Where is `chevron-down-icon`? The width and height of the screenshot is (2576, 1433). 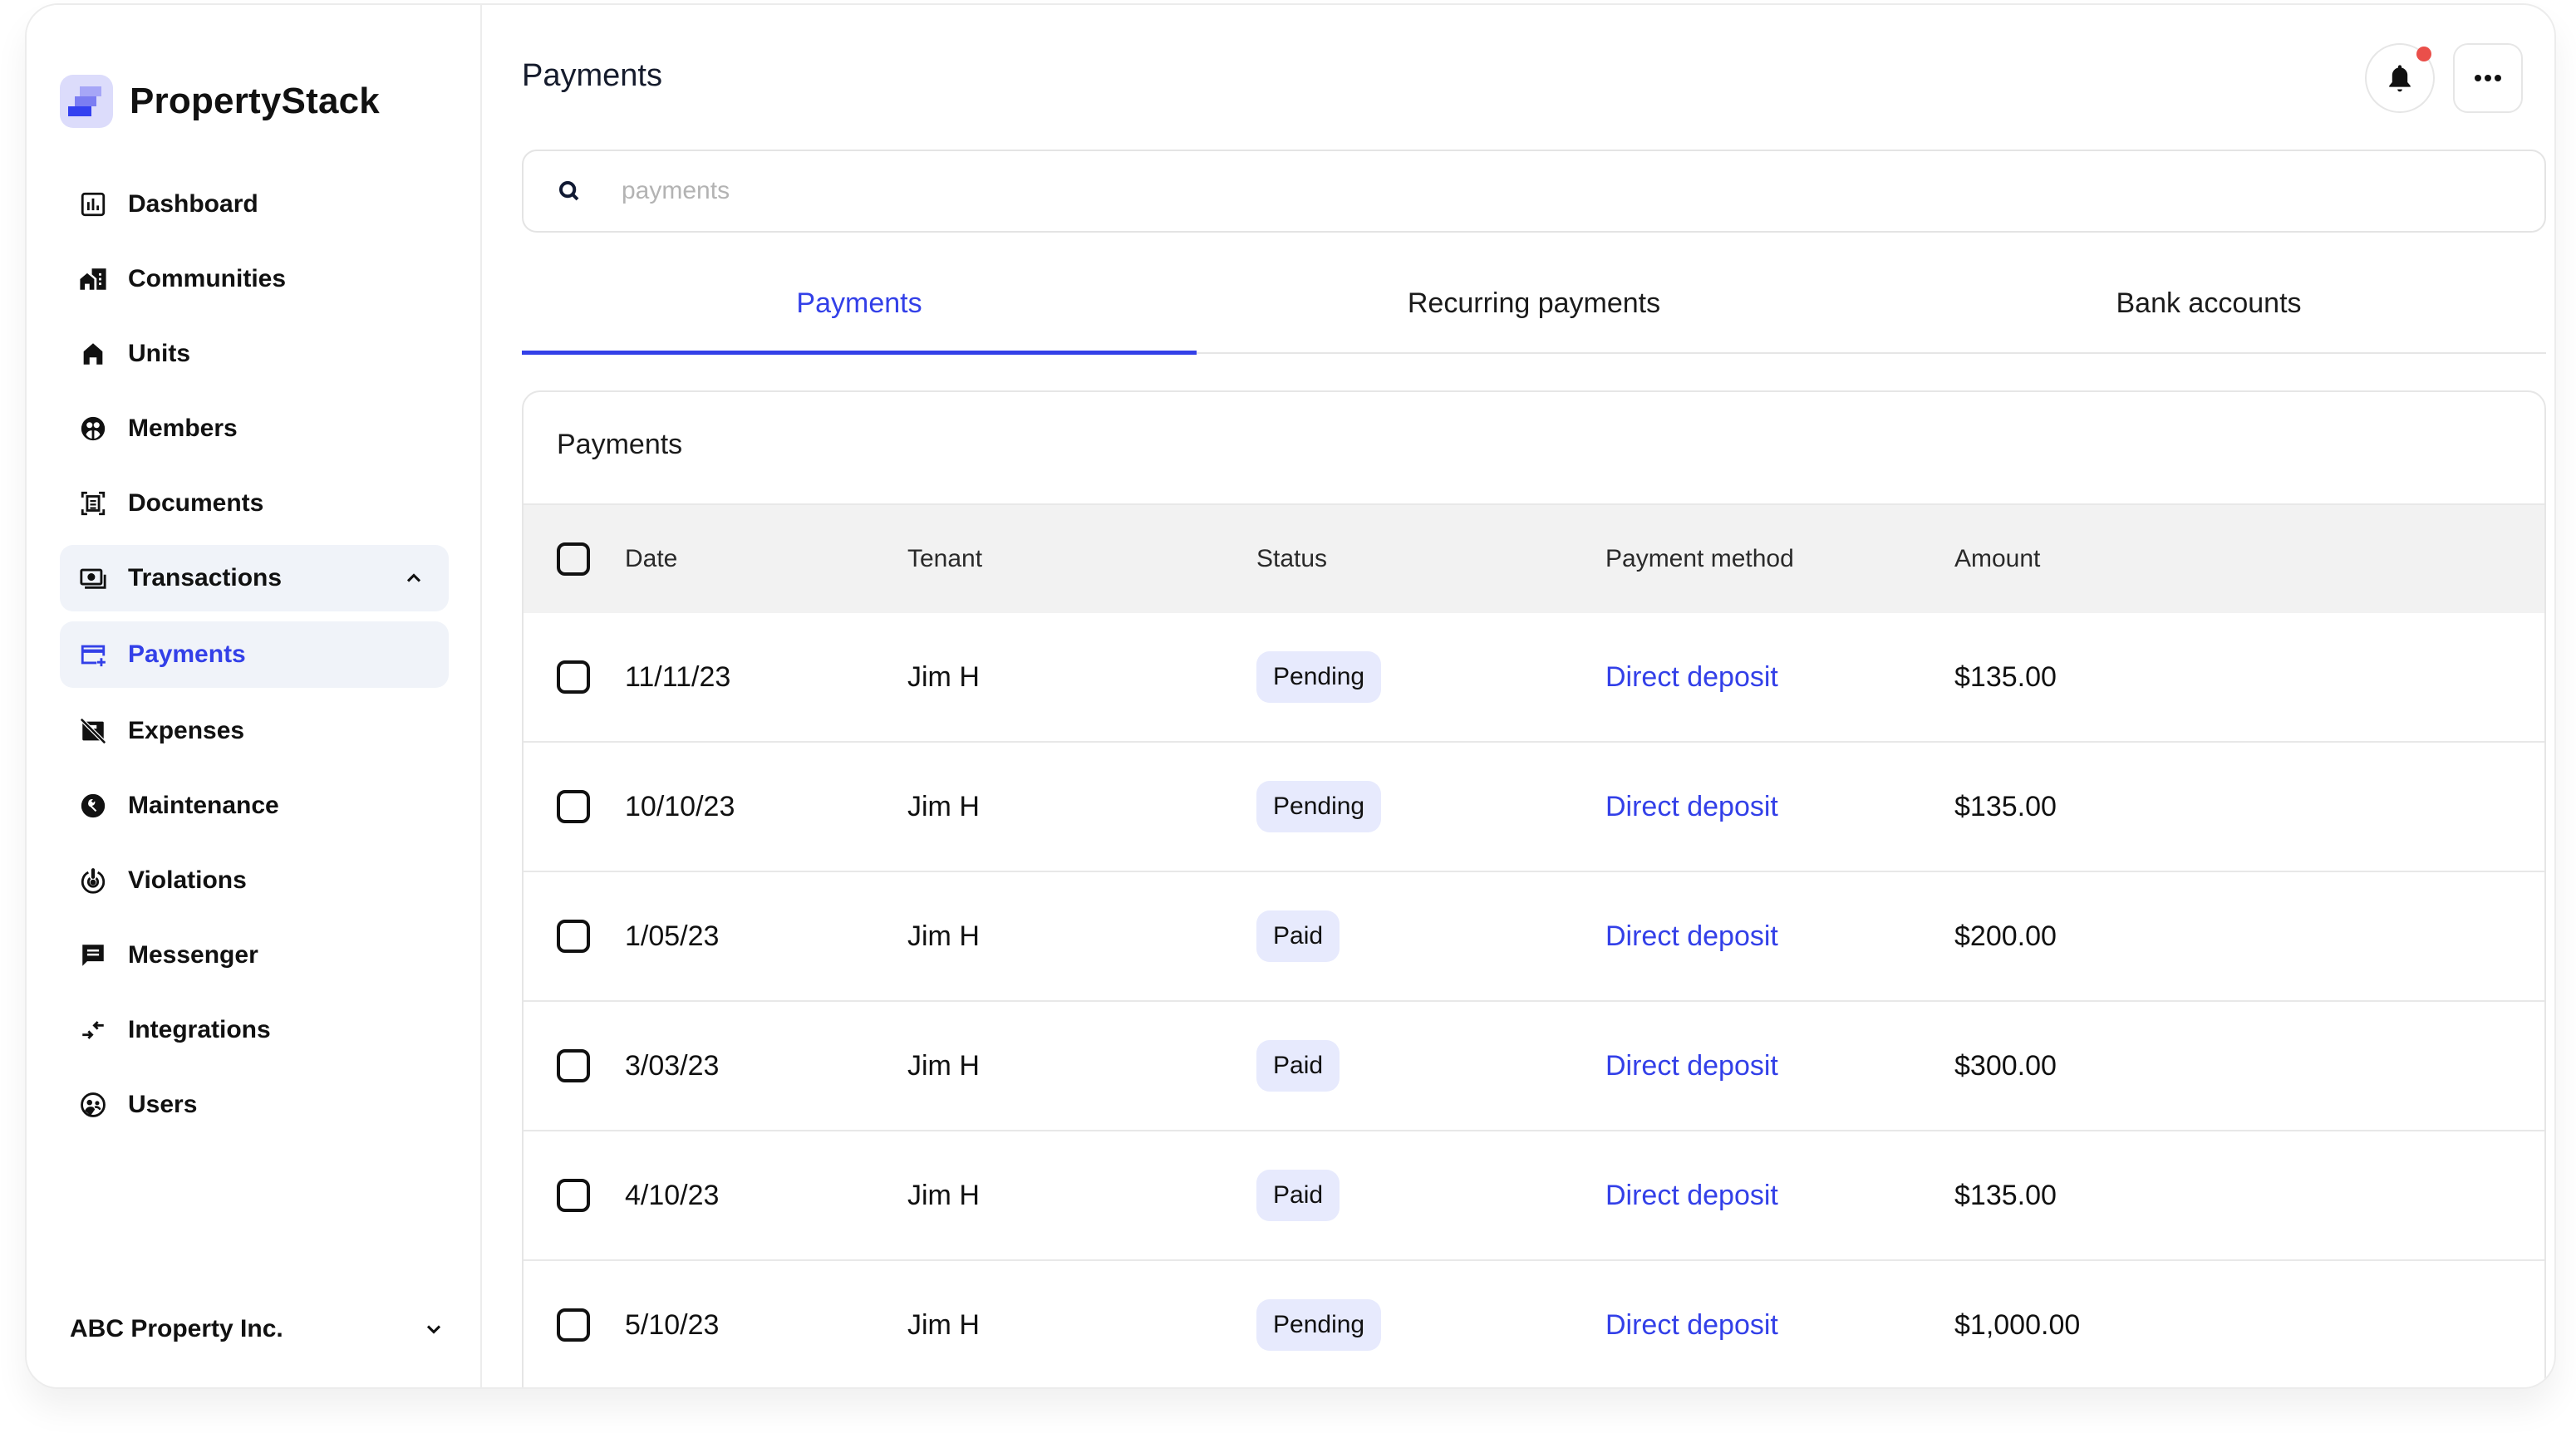
chevron-down-icon is located at coordinates (434, 1330).